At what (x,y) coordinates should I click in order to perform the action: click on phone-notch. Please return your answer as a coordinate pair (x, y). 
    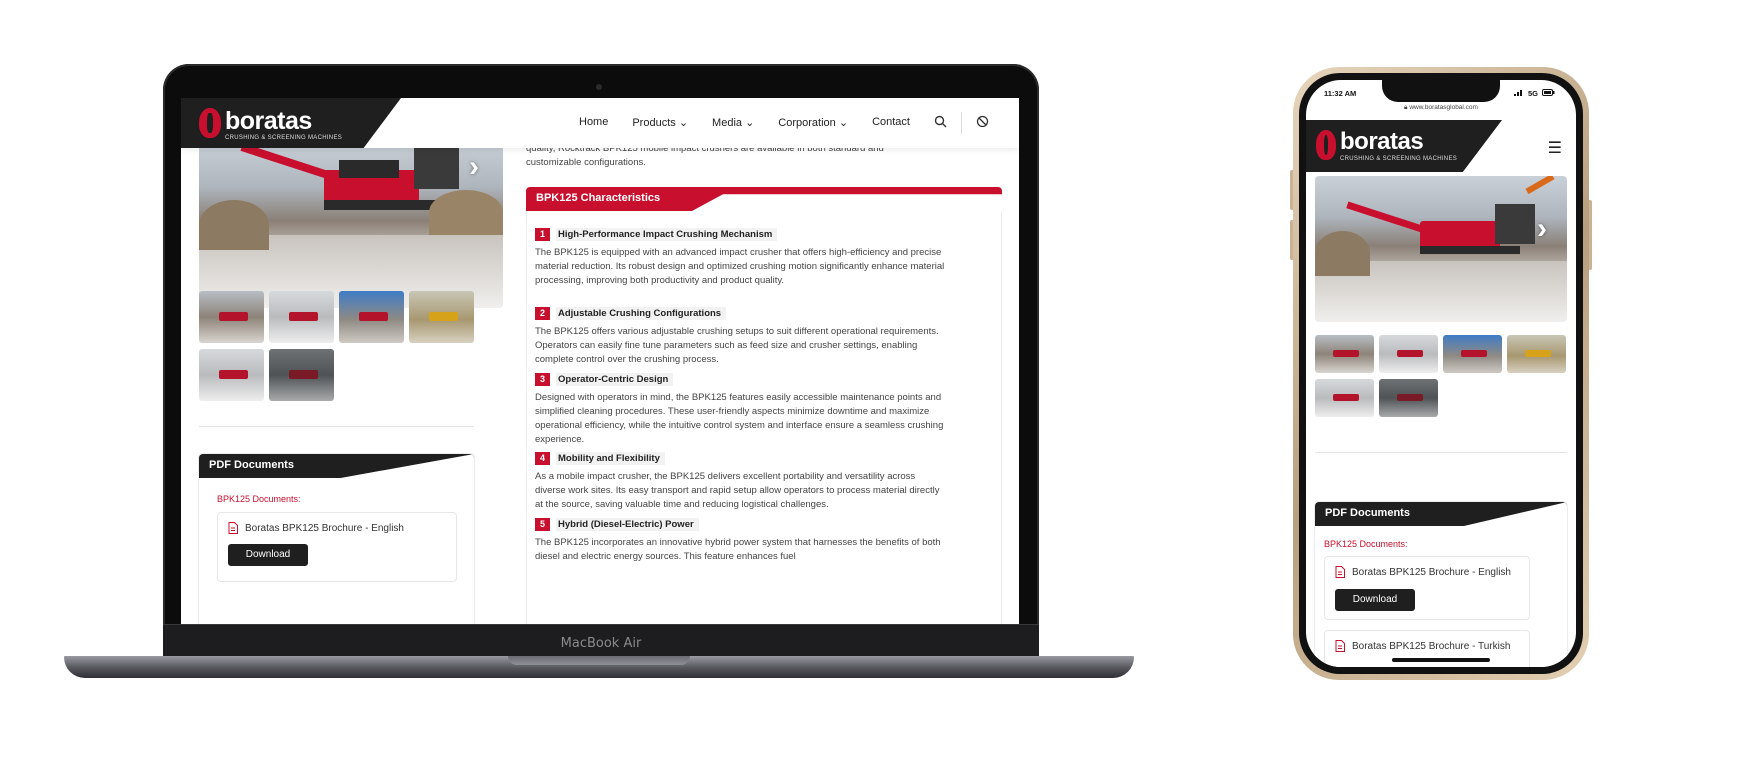
    Looking at the image, I should click on (1441, 91).